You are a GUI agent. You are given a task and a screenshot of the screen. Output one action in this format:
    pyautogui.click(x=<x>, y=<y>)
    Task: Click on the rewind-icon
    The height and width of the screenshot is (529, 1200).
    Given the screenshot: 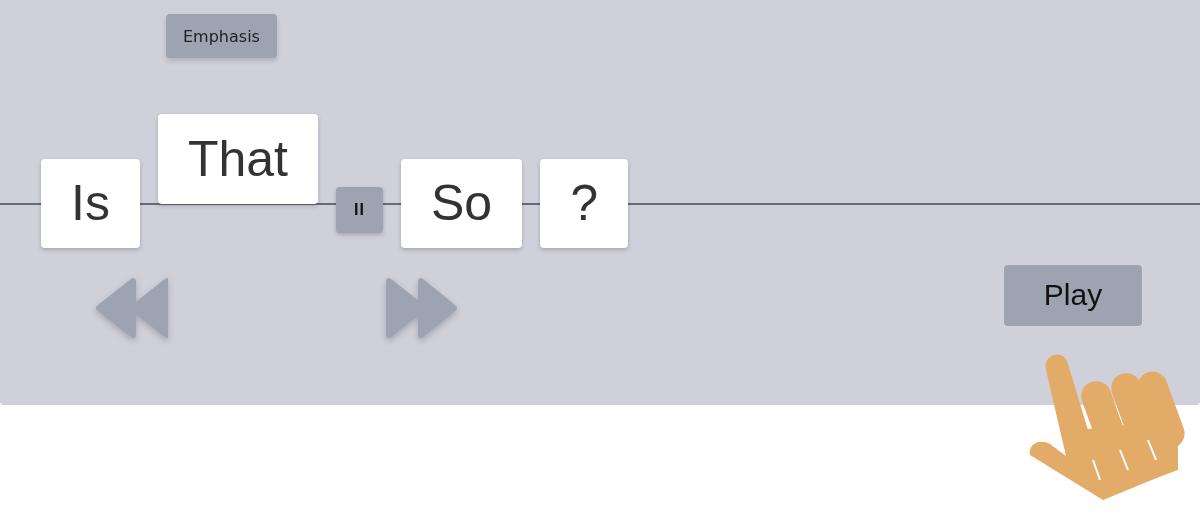 What is the action you would take?
    pyautogui.click(x=131, y=308)
    